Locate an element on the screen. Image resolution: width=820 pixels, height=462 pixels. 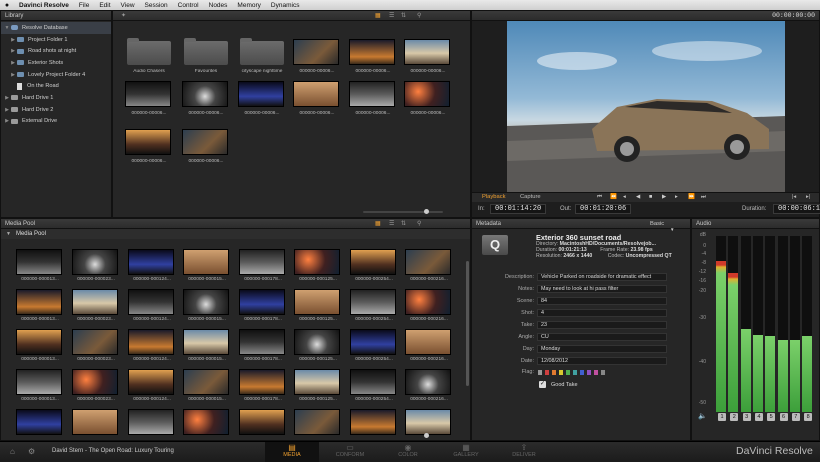
play-reverse-icon: ◀ is located at coordinates (638, 197).